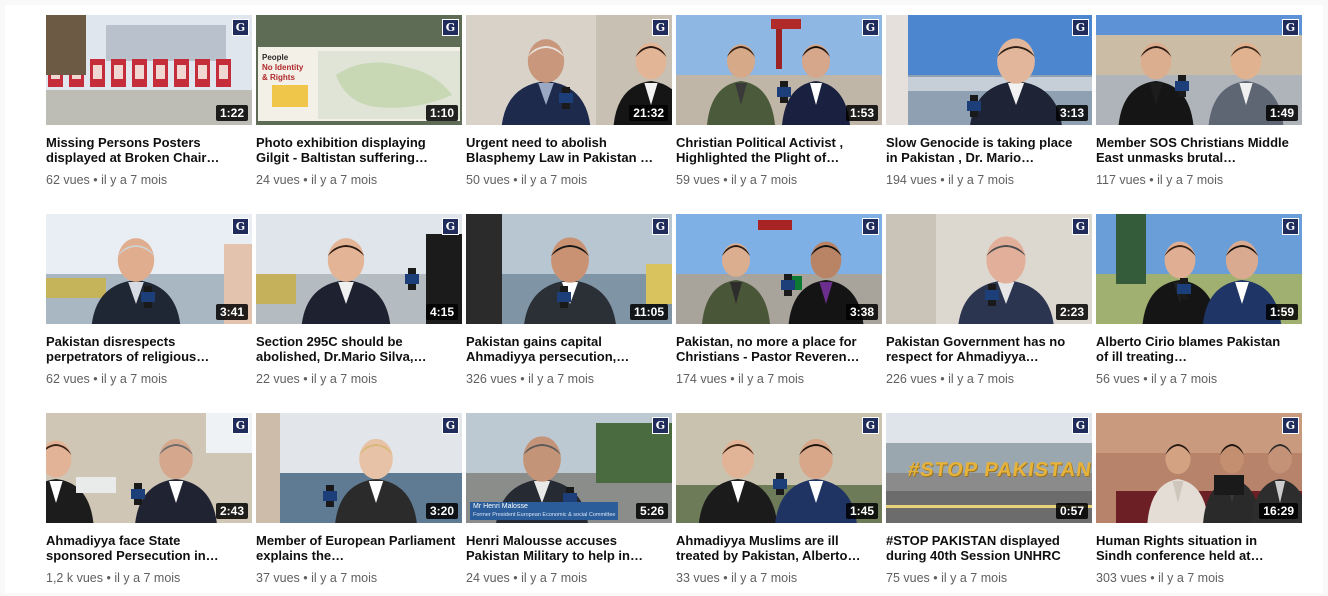 This screenshot has height=596, width=1328. What do you see at coordinates (648, 113) in the screenshot?
I see `duration-badge: 21:32` at bounding box center [648, 113].